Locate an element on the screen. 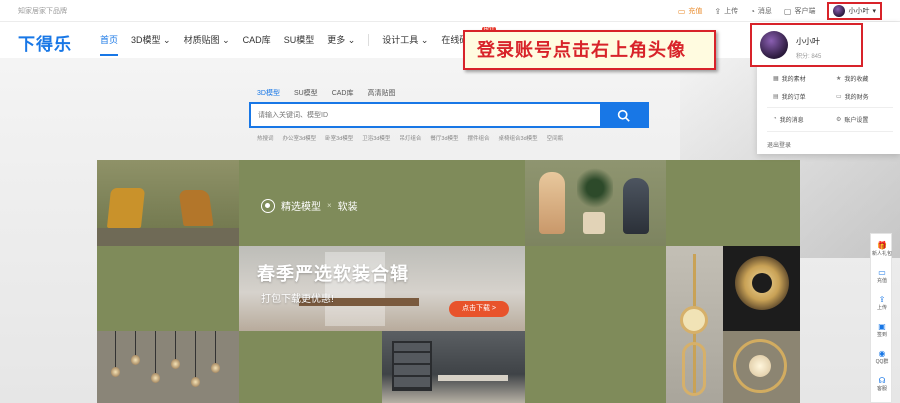 The width and height of the screenshot is (900, 403). search-button is located at coordinates (623, 115).